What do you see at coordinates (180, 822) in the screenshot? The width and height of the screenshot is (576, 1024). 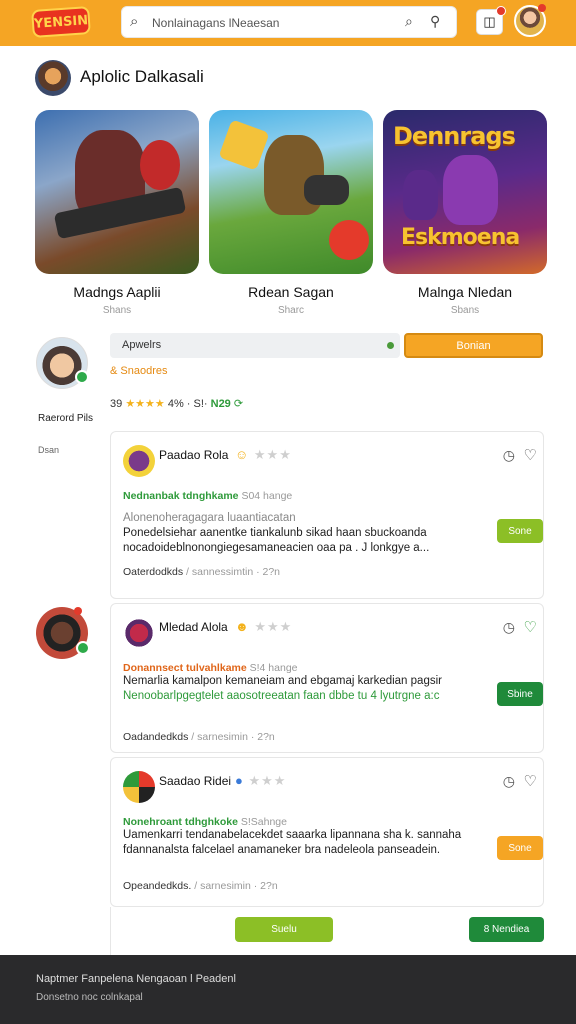 I see `review-meta-highlight: Nonehroant tdhghkoke` at bounding box center [180, 822].